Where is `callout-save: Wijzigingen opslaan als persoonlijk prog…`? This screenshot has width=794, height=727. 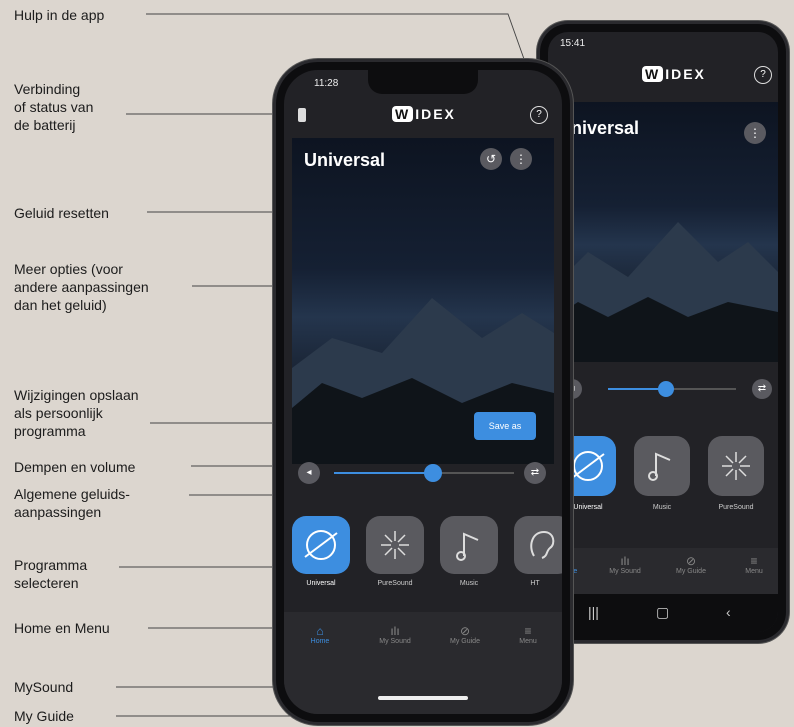
callout-save: Wijzigingen opslaan als persoonlijk prog… is located at coordinates (76, 413).